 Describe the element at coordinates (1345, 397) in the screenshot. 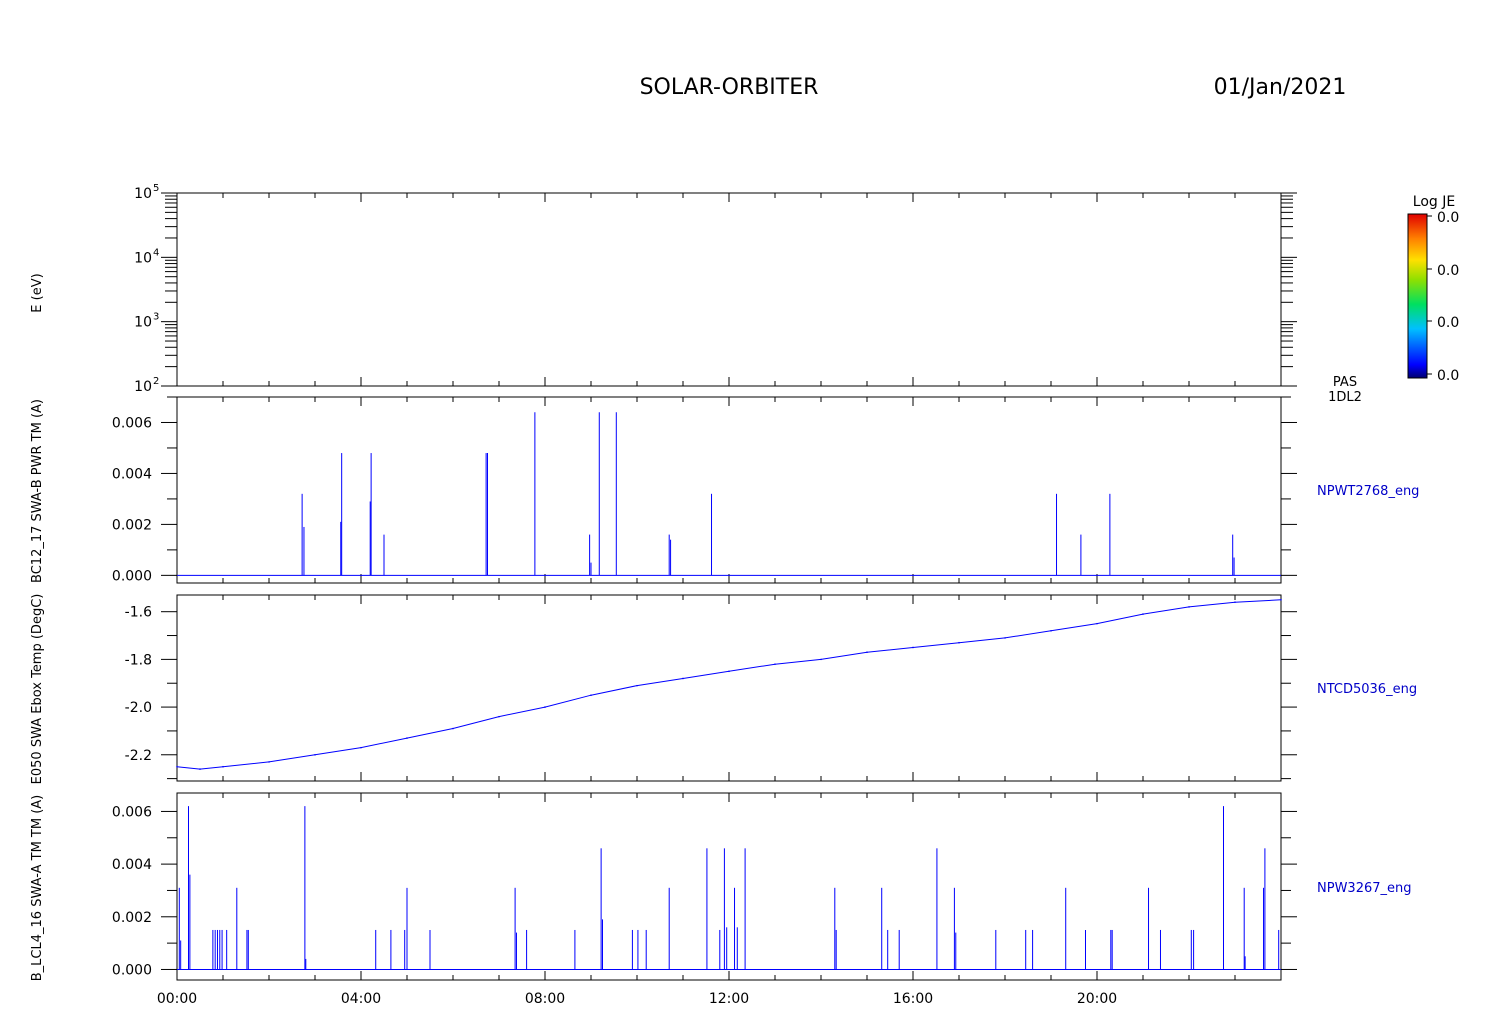

I see `panel-1-side-label-2: 1DL2` at that location.